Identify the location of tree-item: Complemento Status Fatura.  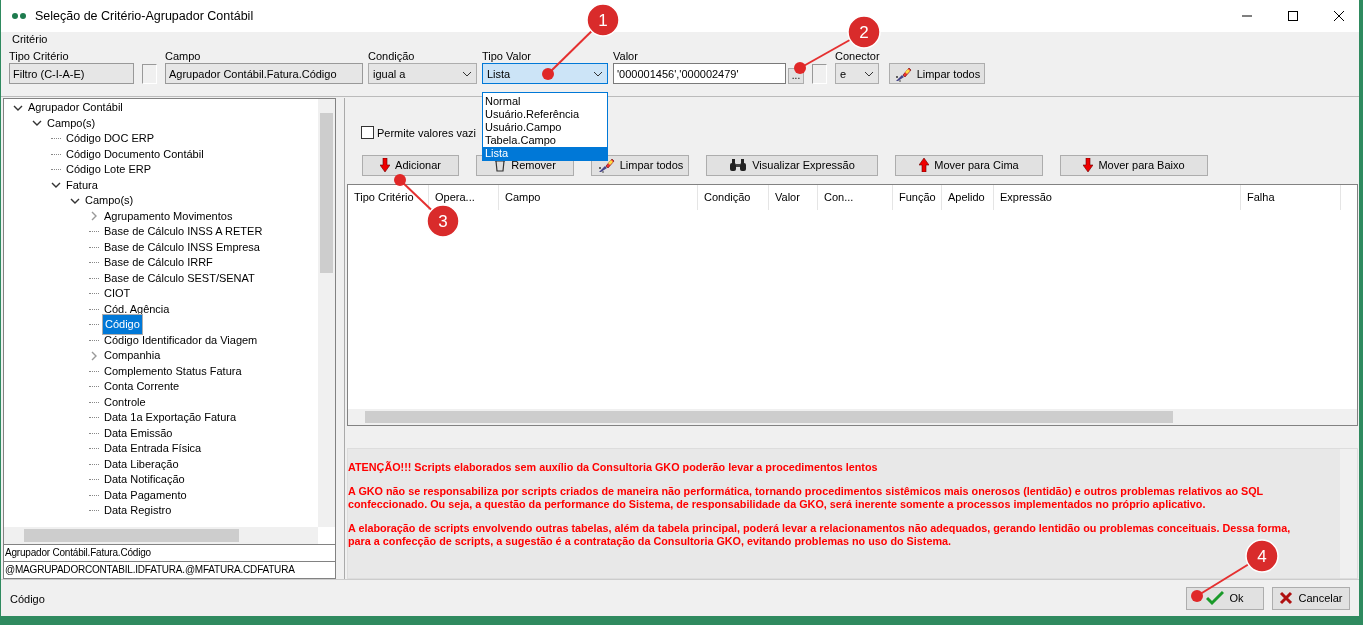
(173, 371).